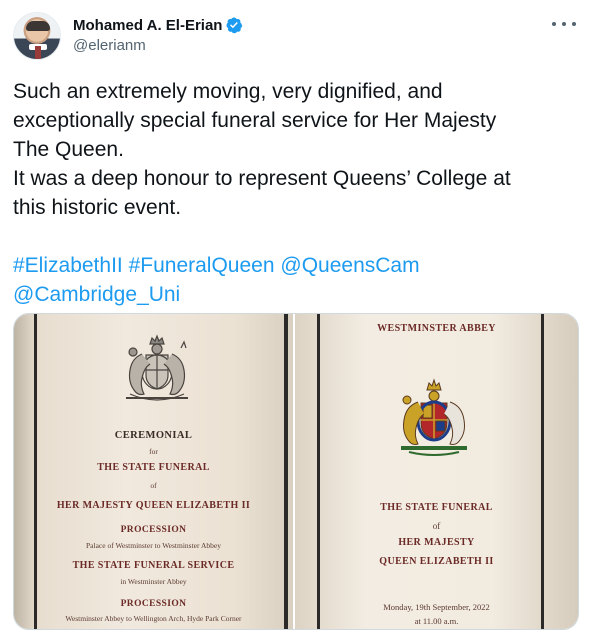 This screenshot has width=592, height=640. What do you see at coordinates (234, 25) in the screenshot?
I see `verified-badge-icon` at bounding box center [234, 25].